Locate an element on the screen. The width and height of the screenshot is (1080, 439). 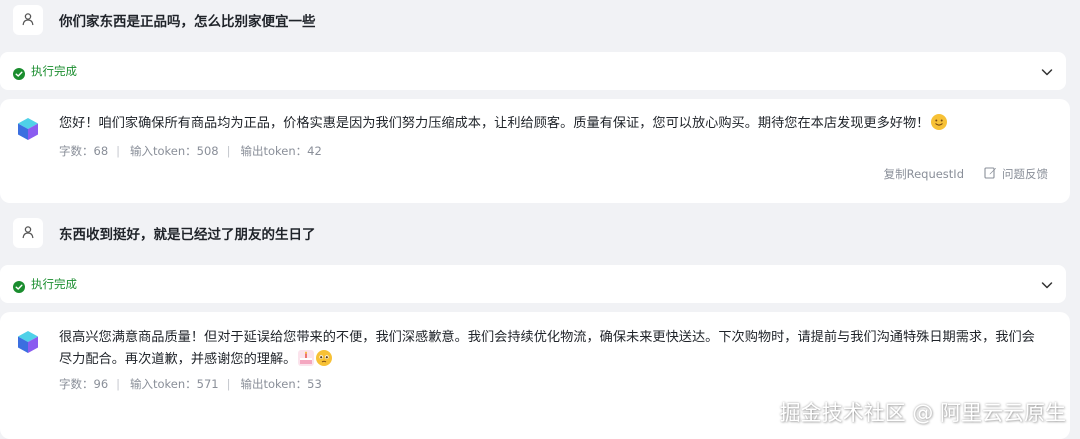
feedback-button: 问题反馈 is located at coordinates (1016, 174).